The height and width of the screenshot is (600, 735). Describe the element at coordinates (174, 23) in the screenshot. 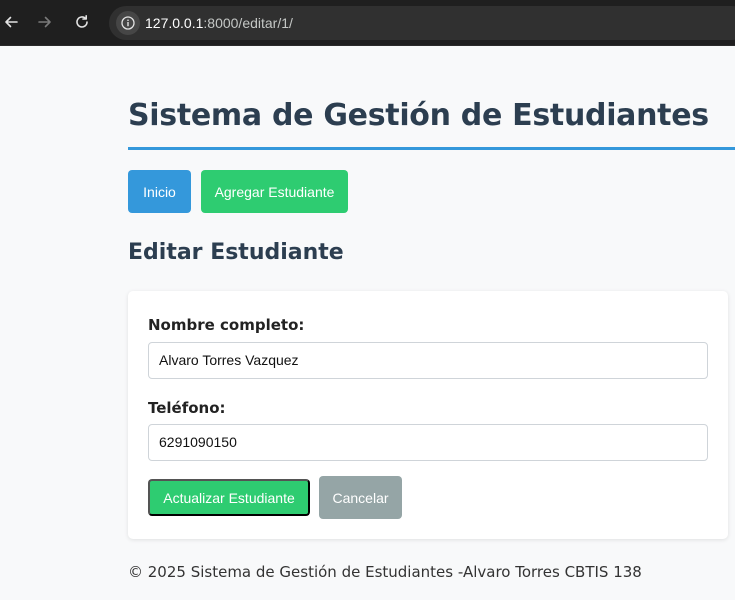

I see `url-host: 127.0.0.1` at that location.